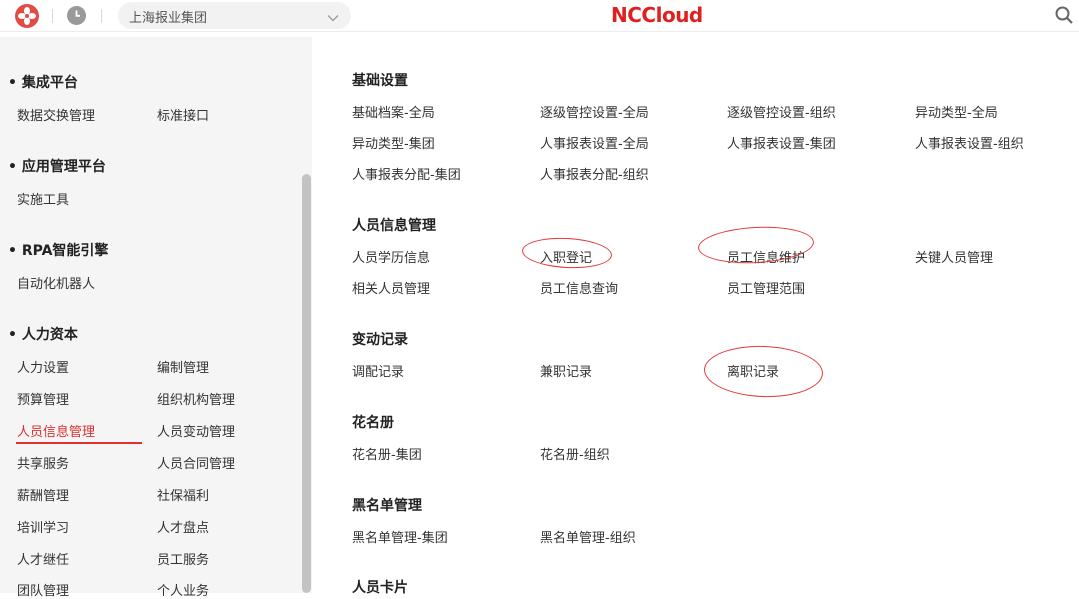 Image resolution: width=1079 pixels, height=599 pixels. I want to click on menu-link: 异动类型-全局, so click(956, 111).